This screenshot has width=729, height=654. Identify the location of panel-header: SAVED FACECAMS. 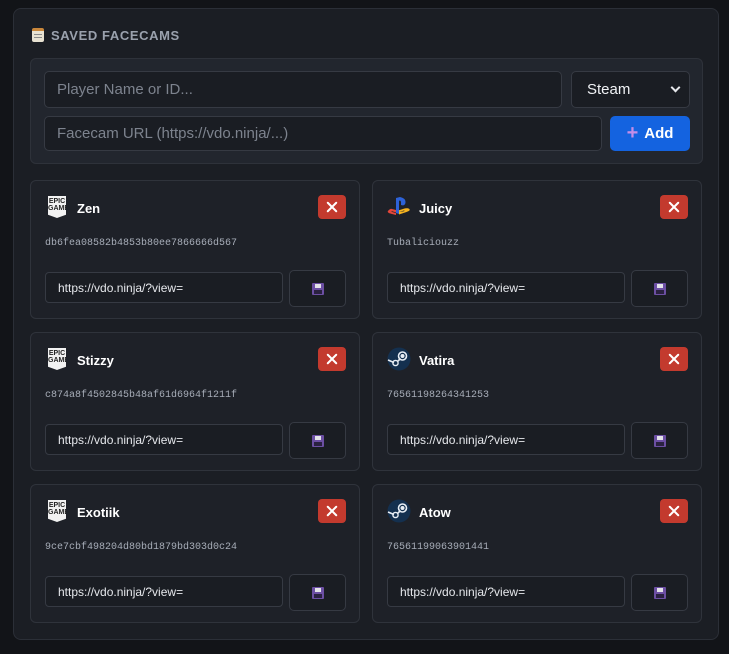
(106, 35).